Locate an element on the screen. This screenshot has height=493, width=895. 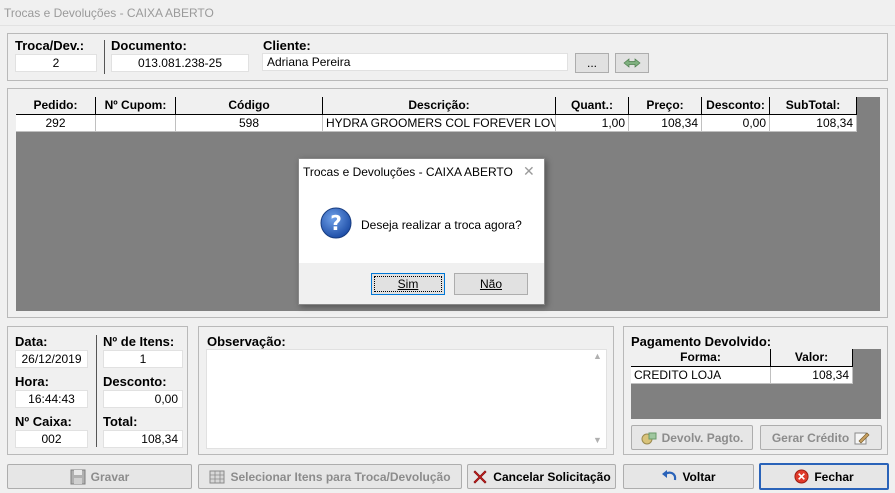
scroll-down-icon: ▼ is located at coordinates (597, 440).